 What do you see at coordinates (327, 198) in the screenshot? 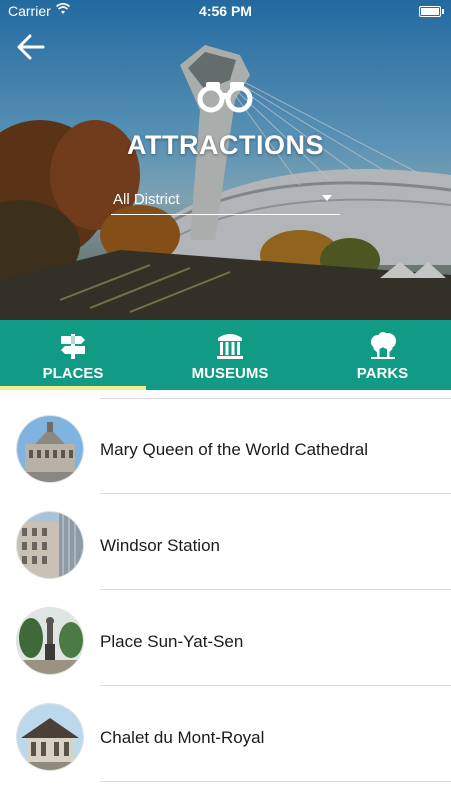
I see `dropdown-caret-icon` at bounding box center [327, 198].